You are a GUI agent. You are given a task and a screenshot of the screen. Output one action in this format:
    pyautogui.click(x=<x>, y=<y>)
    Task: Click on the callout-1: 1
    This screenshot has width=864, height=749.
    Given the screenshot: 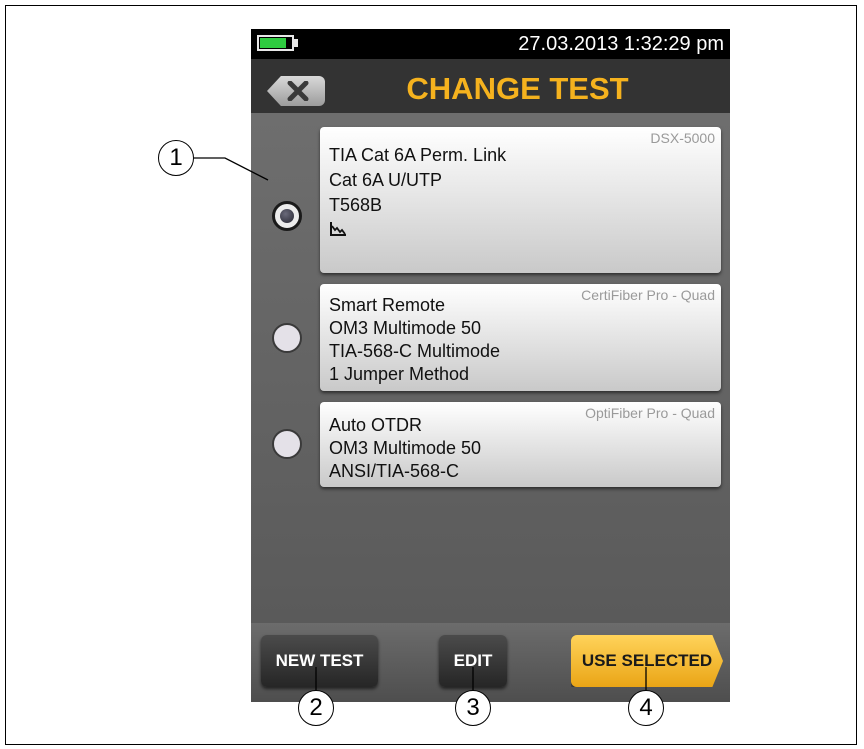 What is the action you would take?
    pyautogui.click(x=176, y=158)
    